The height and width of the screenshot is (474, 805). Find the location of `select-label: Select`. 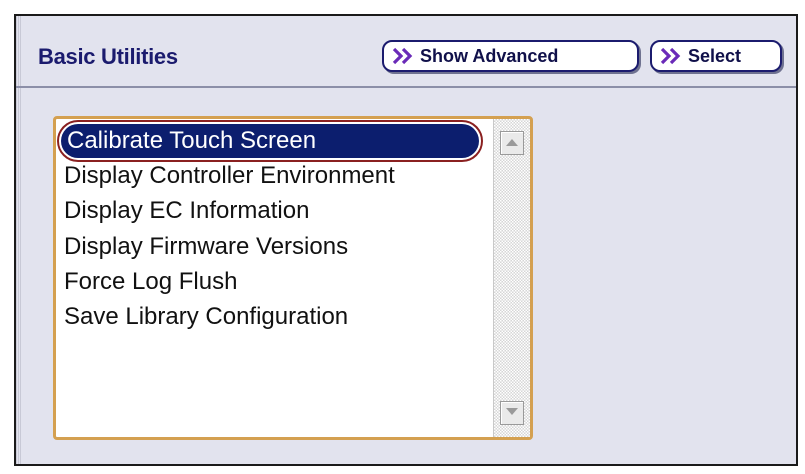

select-label: Select is located at coordinates (715, 55).